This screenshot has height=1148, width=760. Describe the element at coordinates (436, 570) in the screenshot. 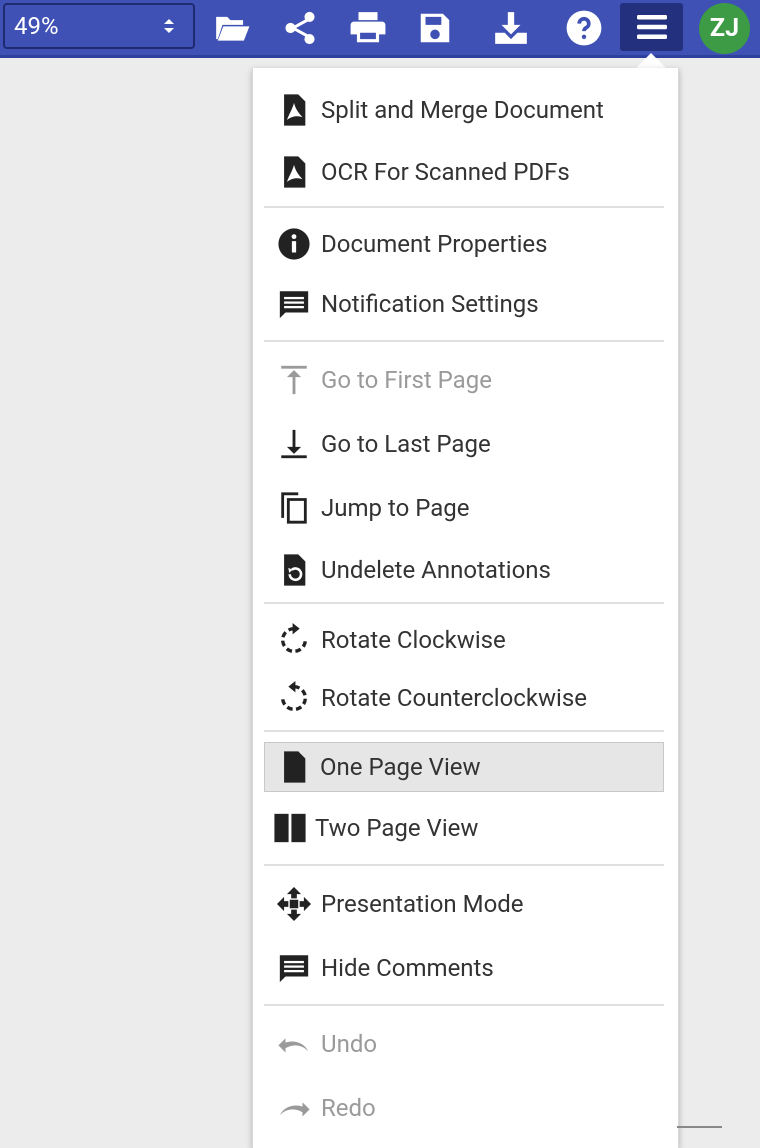

I see `menu-item-label: Undelete Annotations` at that location.